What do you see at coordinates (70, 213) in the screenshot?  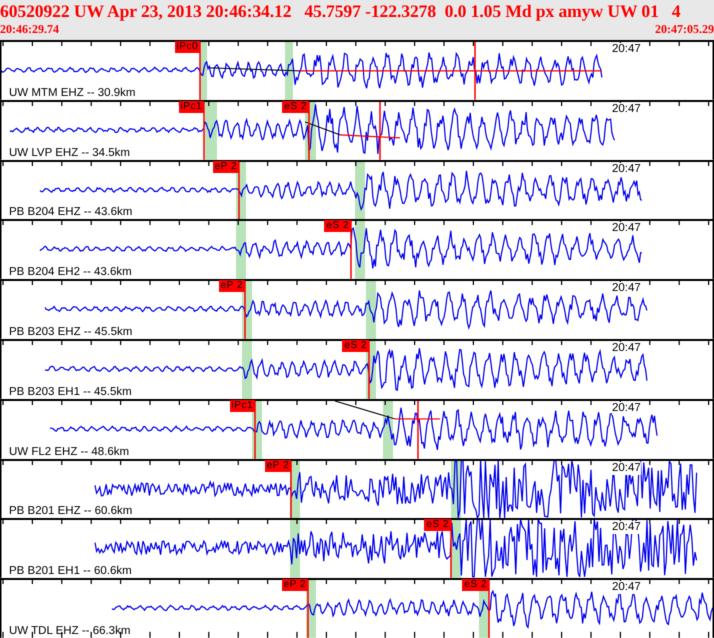 I see `station-label: PB B204 EHZ -- 43.6km` at bounding box center [70, 213].